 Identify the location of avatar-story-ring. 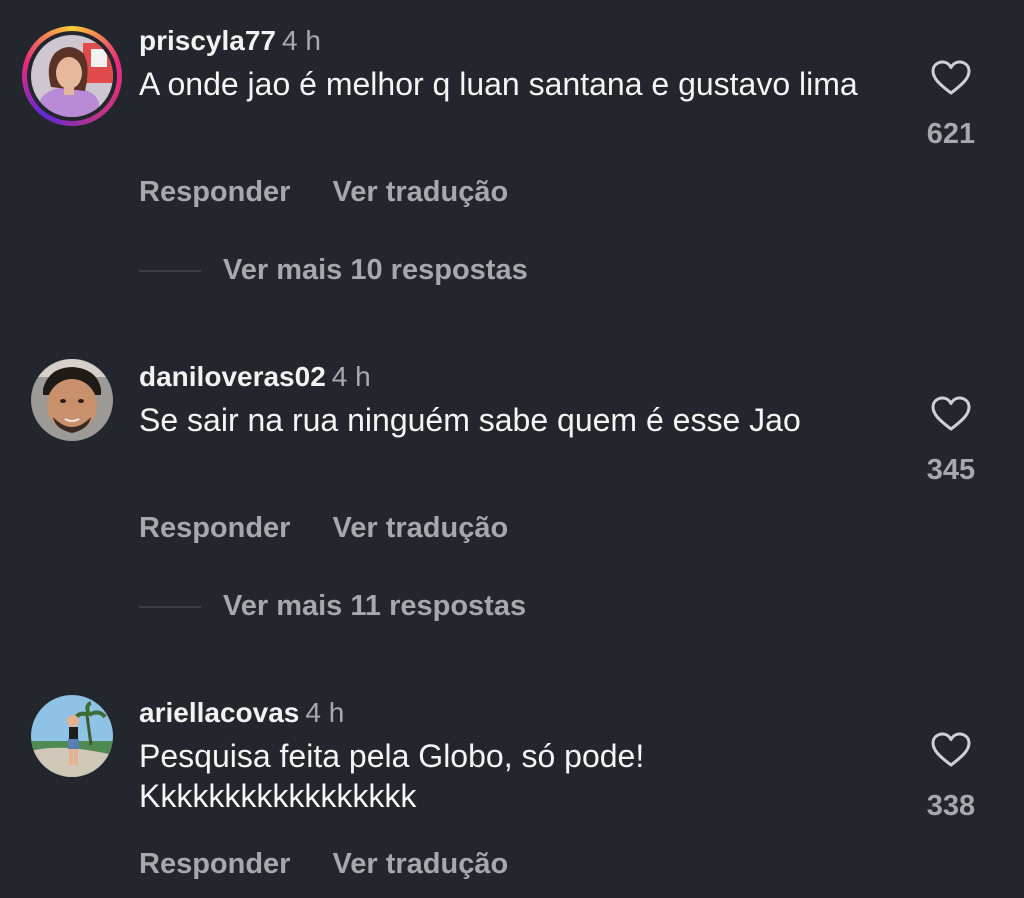
(72, 76).